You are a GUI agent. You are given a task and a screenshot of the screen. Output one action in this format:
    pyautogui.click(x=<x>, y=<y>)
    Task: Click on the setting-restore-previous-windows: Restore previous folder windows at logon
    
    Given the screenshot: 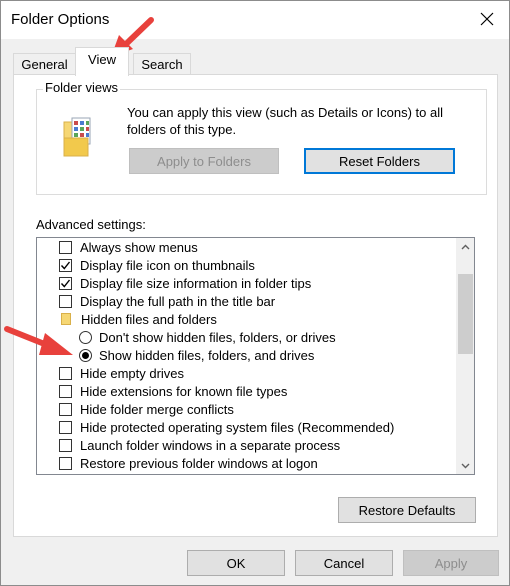 What is the action you would take?
    pyautogui.click(x=188, y=463)
    